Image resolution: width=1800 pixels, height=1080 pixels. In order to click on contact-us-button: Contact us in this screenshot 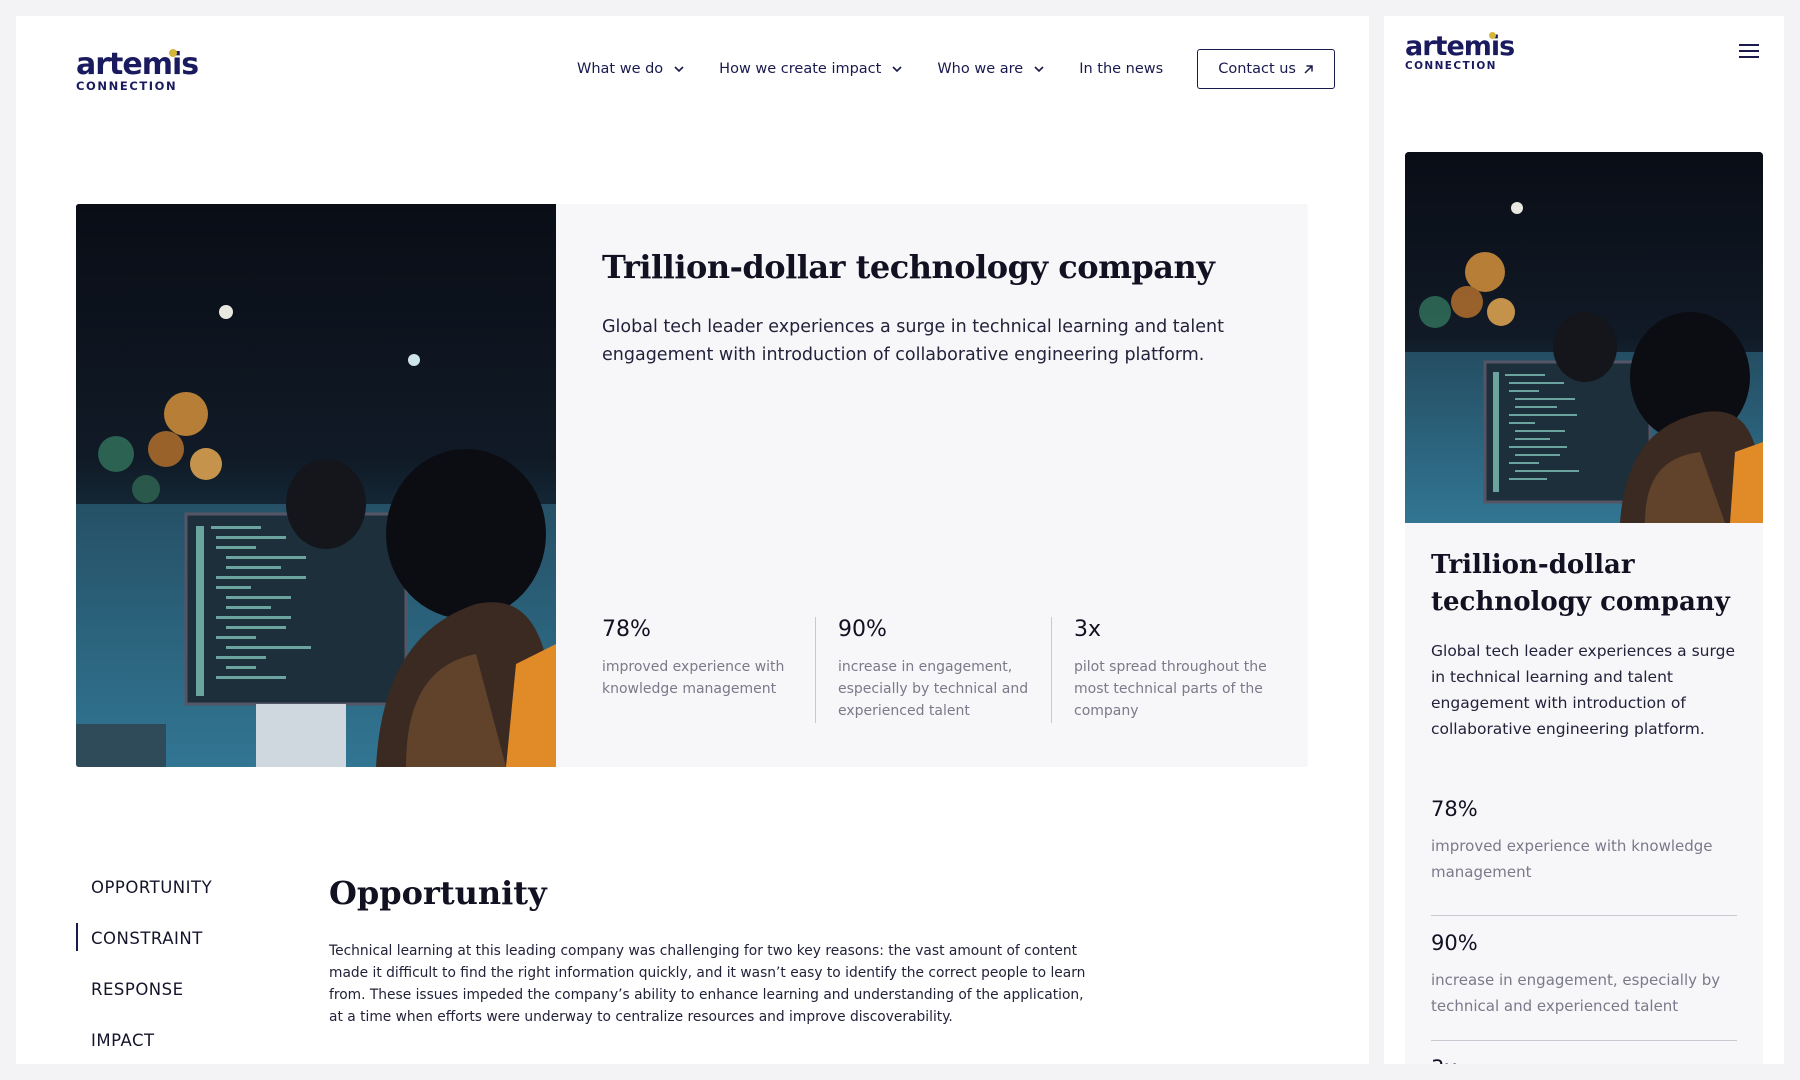, I will do `click(1266, 69)`.